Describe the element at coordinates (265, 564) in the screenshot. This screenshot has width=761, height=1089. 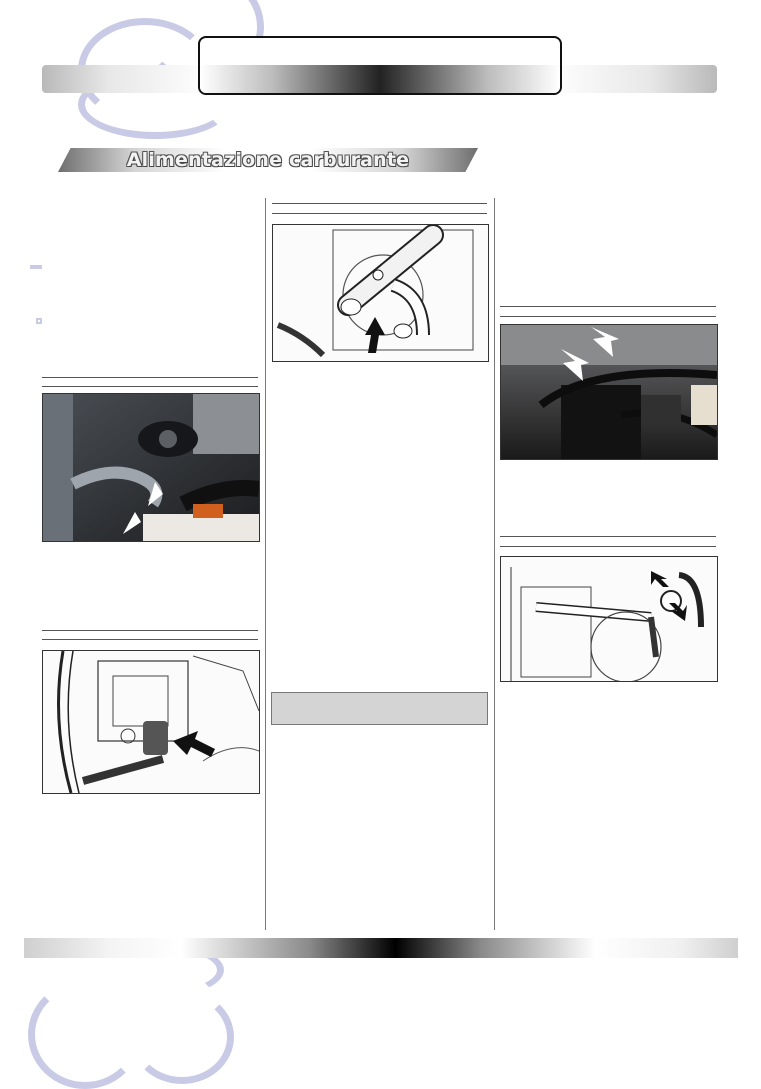
I see `column-divider-left` at that location.